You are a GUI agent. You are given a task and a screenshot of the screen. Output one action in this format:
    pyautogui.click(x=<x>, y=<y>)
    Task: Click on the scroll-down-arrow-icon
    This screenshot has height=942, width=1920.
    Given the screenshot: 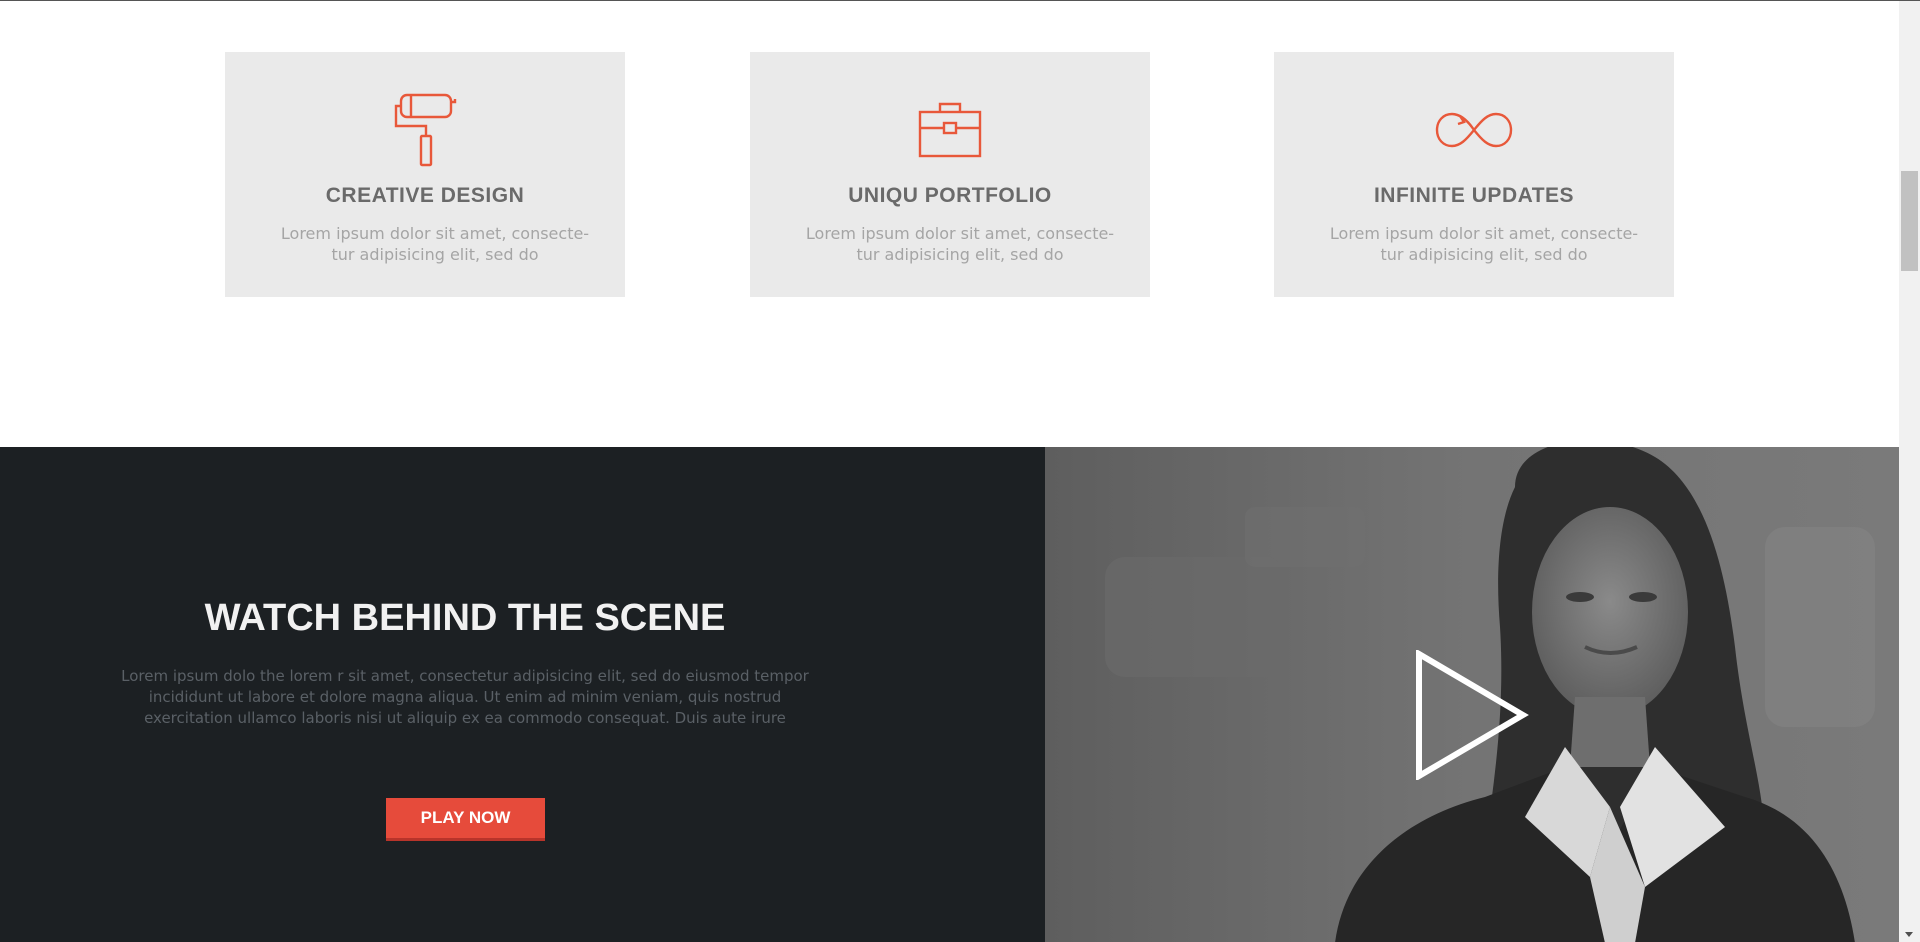 What is the action you would take?
    pyautogui.click(x=1909, y=934)
    